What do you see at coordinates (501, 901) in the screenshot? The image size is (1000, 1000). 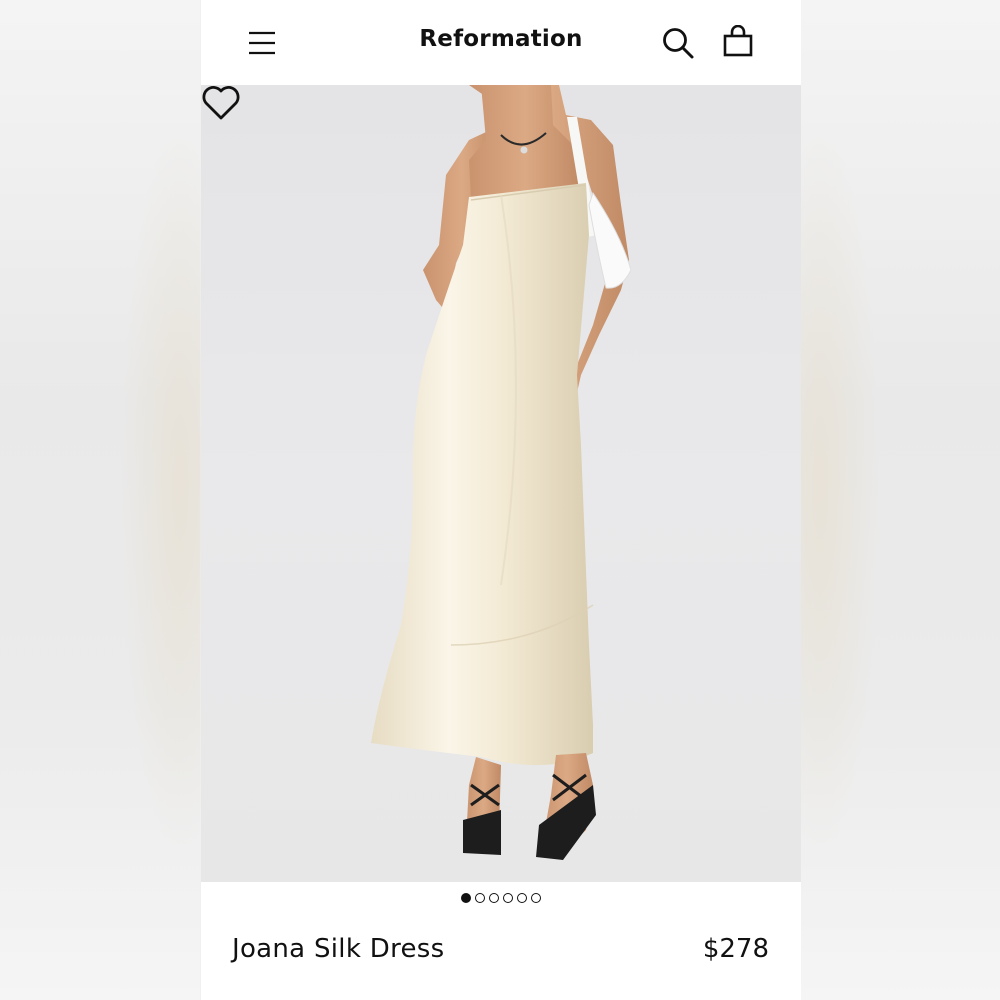 I see `carousel-indicator` at bounding box center [501, 901].